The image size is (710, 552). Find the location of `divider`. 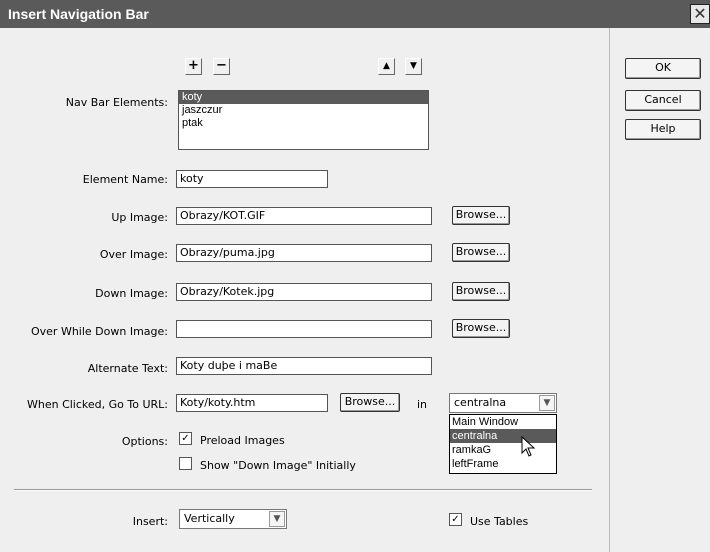

divider is located at coordinates (303, 490).